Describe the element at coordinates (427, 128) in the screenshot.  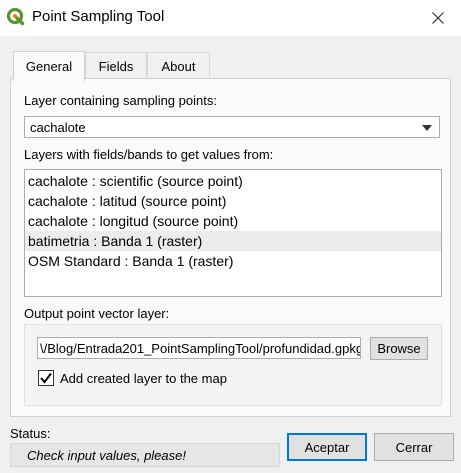
I see `chevron-down-icon` at that location.